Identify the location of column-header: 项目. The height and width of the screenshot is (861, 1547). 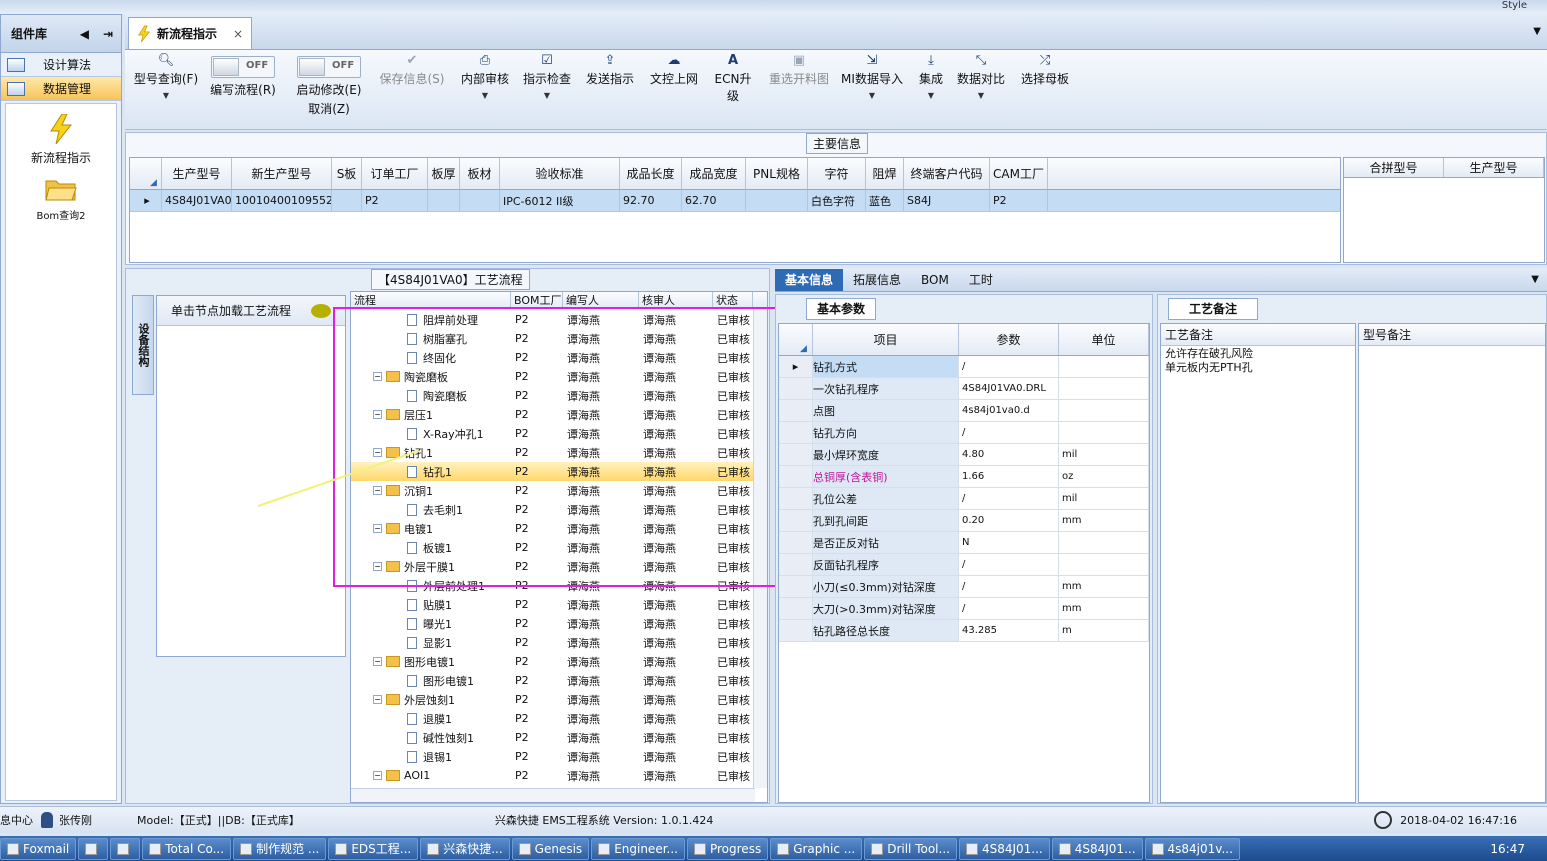
(886, 339).